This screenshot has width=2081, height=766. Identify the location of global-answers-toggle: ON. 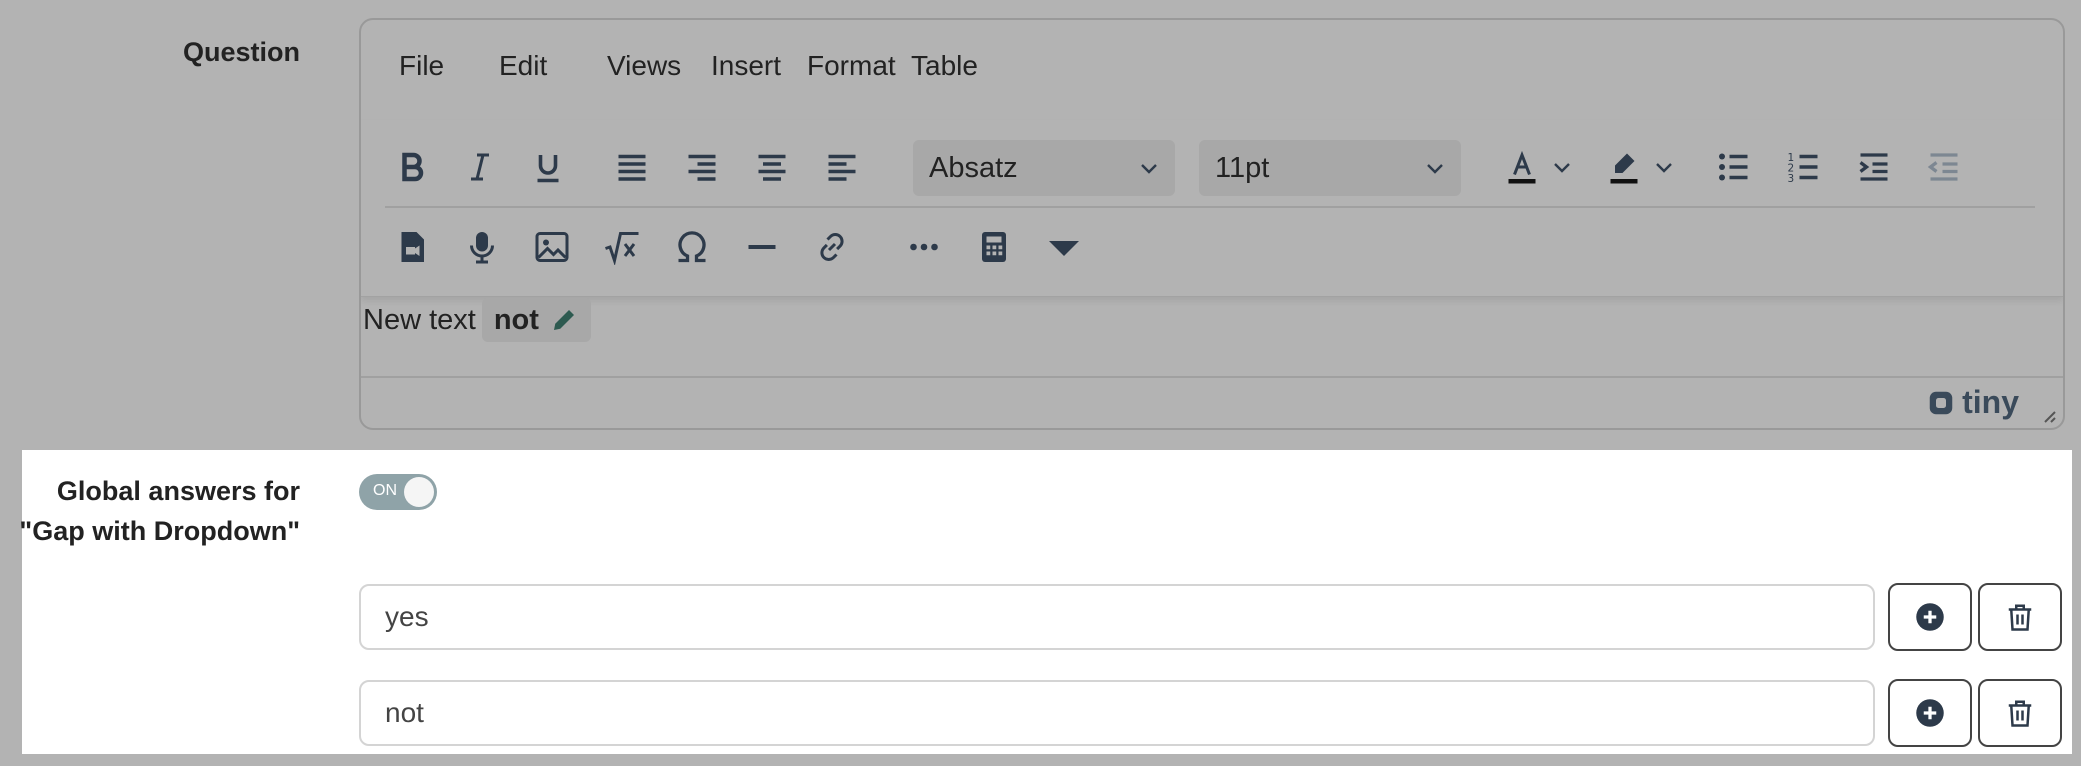
(398, 492).